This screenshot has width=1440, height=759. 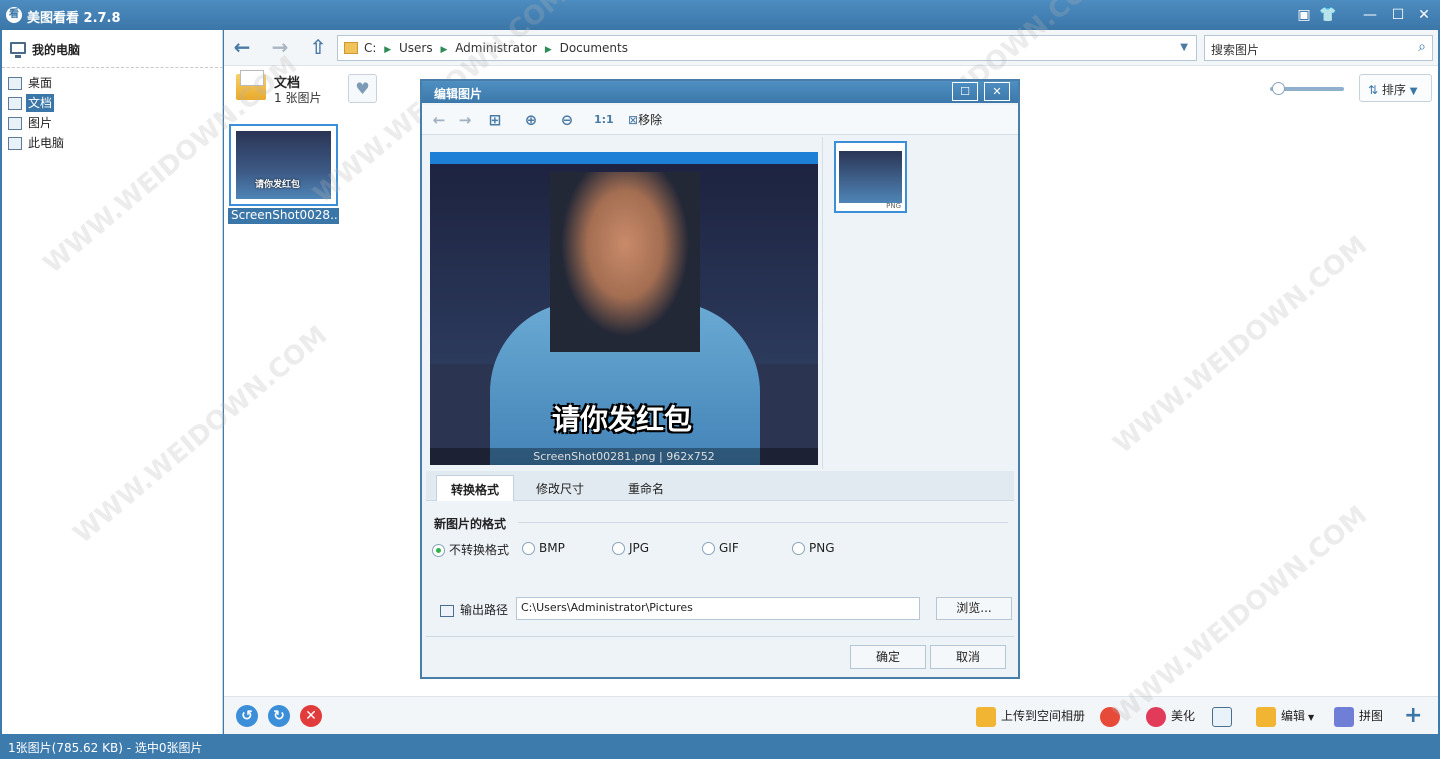 I want to click on radio-label: BMP, so click(x=552, y=548).